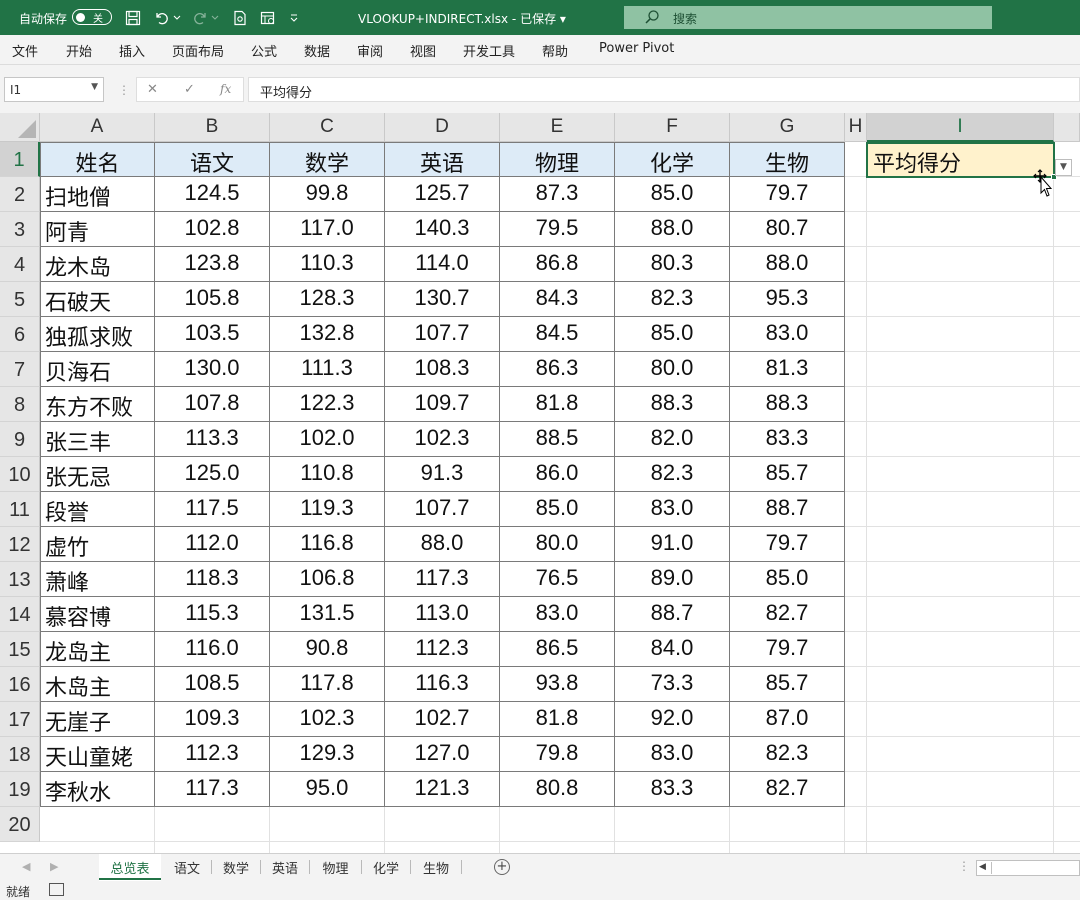 This screenshot has height=900, width=1080. I want to click on score-cell: 113.0, so click(442, 614).